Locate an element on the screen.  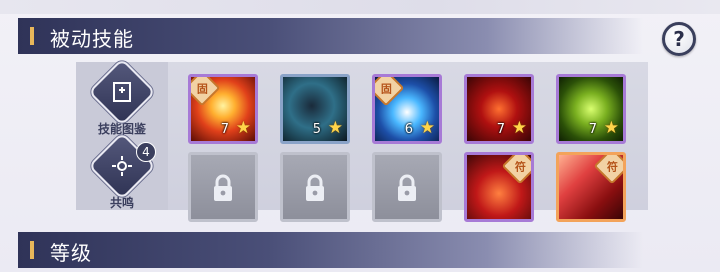
top-strip is located at coordinates (360, 7).